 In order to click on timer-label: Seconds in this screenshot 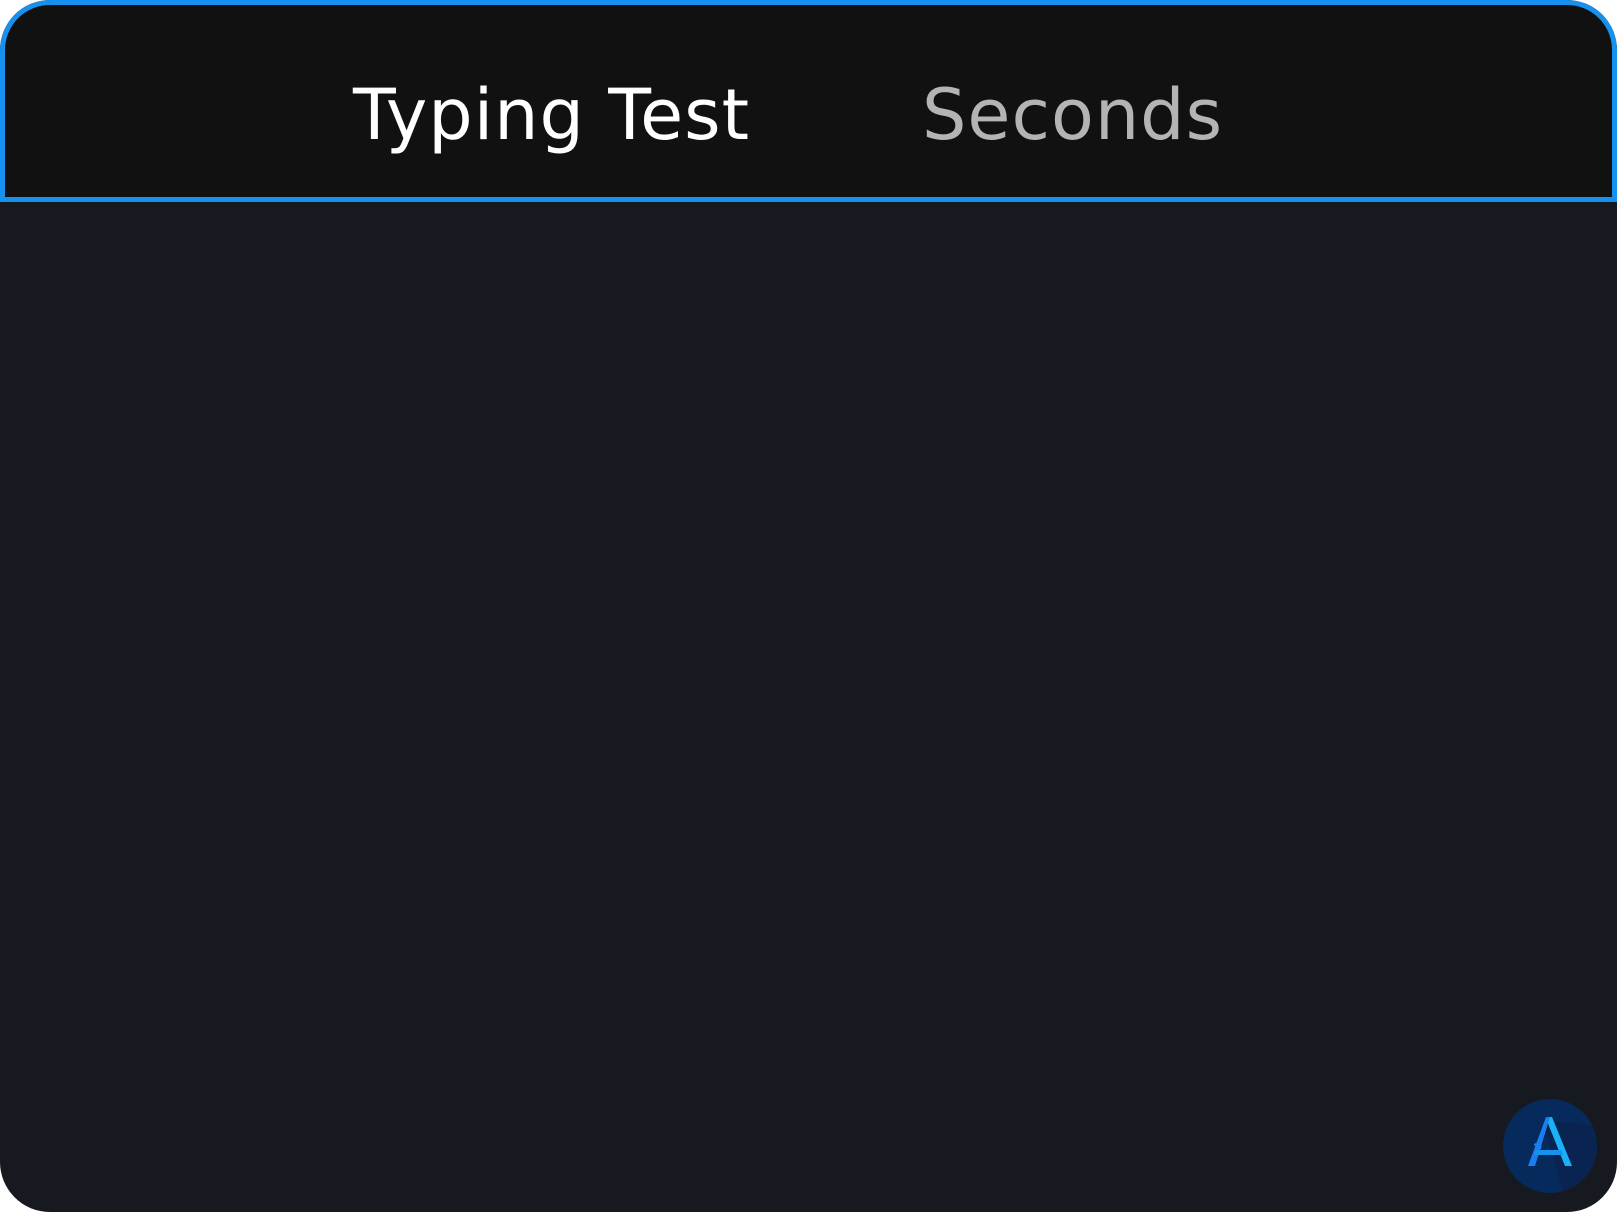, I will do `click(1073, 115)`.